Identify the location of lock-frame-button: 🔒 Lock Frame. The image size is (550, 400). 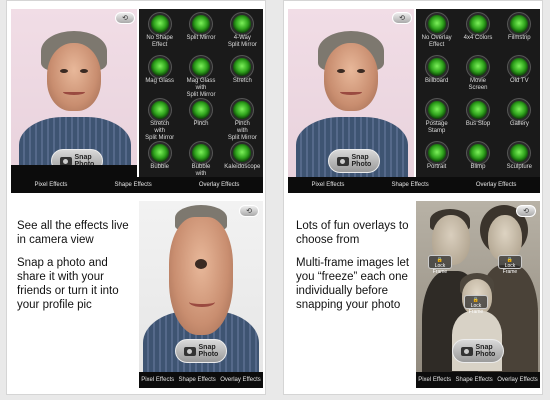
(440, 265).